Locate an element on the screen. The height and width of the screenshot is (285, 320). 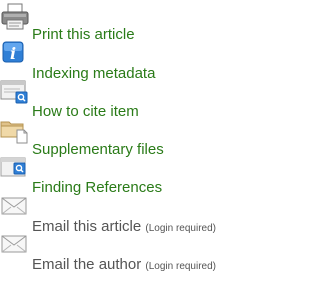
folder-icon is located at coordinates (14, 132).